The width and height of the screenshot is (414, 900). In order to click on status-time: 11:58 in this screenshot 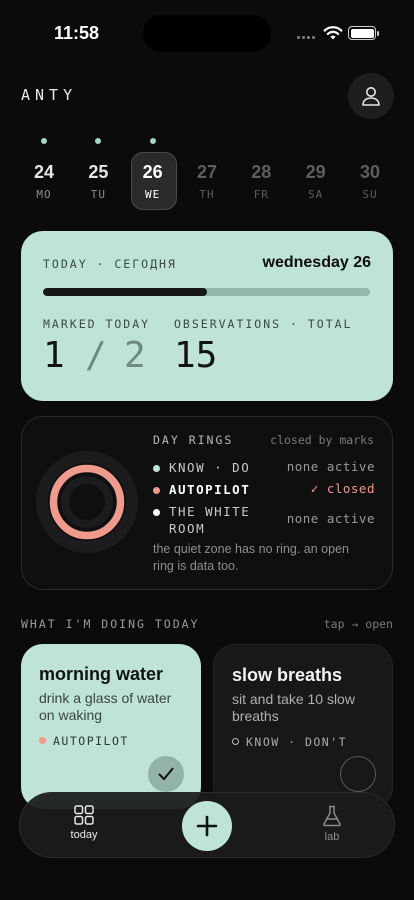, I will do `click(77, 33)`.